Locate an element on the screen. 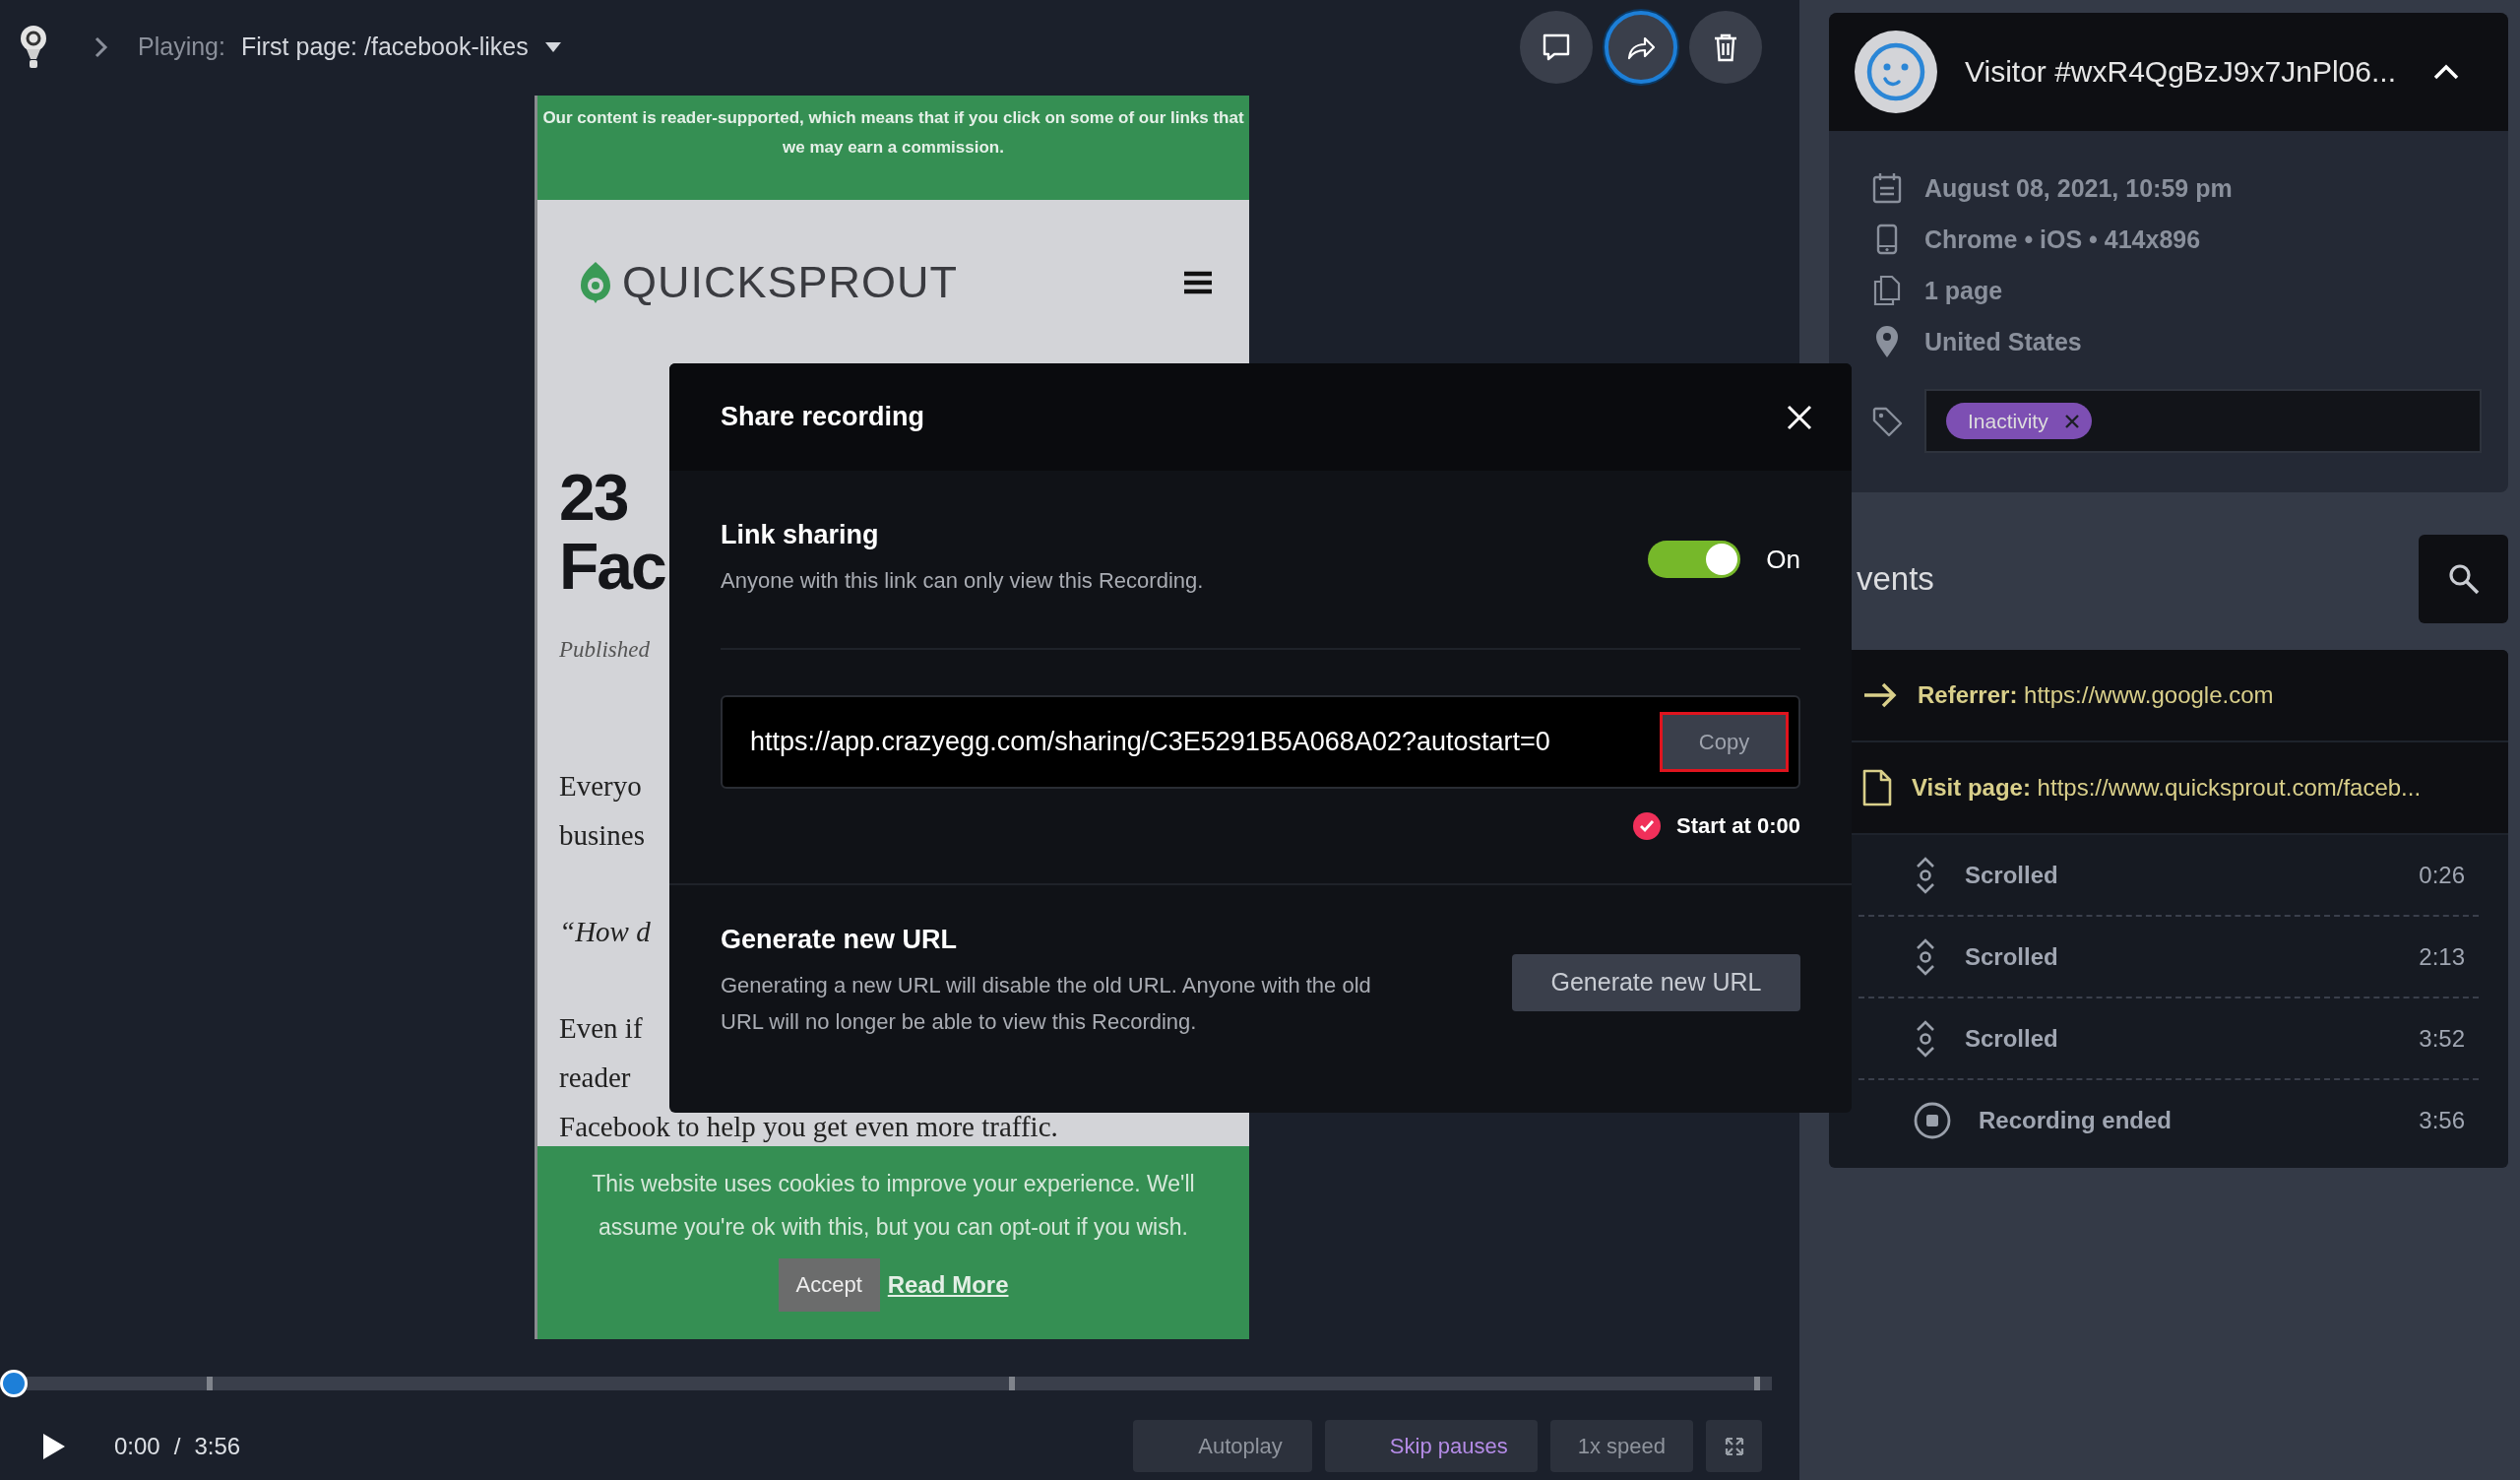  location-pin-icon is located at coordinates (1887, 341).